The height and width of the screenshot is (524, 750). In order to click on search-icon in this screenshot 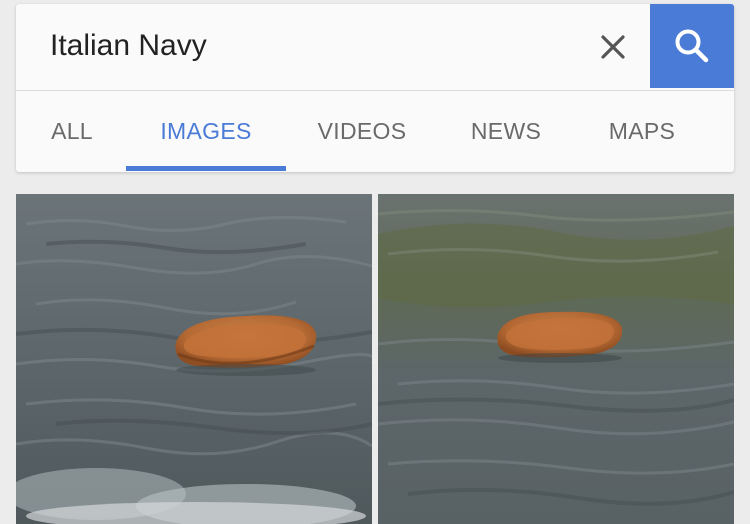, I will do `click(692, 46)`.